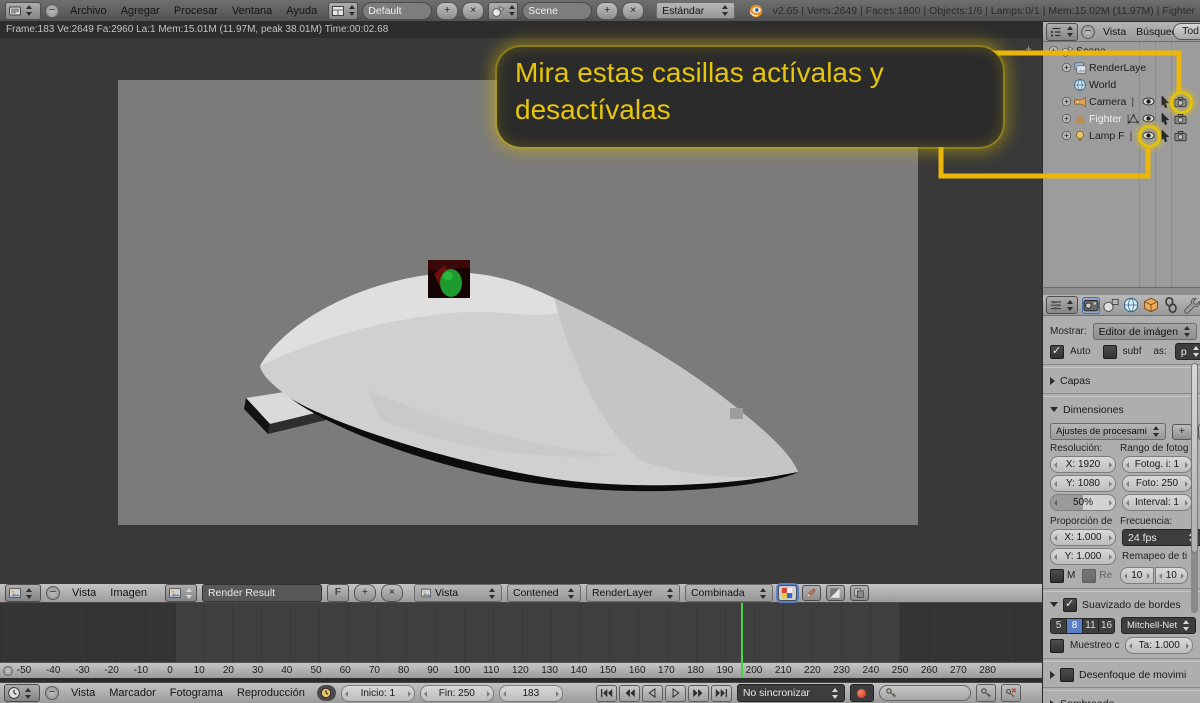 Image resolution: width=1200 pixels, height=703 pixels. I want to click on close-layout-button: ×, so click(473, 10).